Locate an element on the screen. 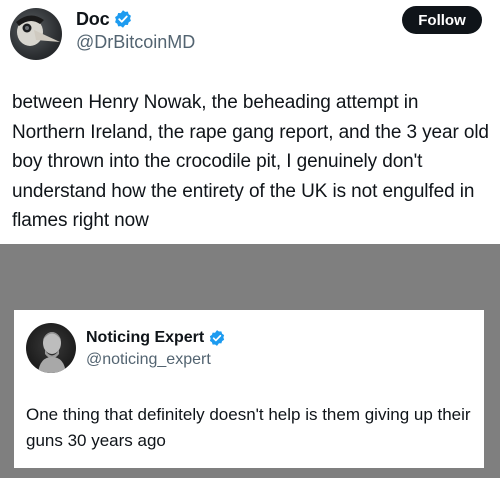 The height and width of the screenshot is (478, 500). statue-bust-icon is located at coordinates (52, 352).